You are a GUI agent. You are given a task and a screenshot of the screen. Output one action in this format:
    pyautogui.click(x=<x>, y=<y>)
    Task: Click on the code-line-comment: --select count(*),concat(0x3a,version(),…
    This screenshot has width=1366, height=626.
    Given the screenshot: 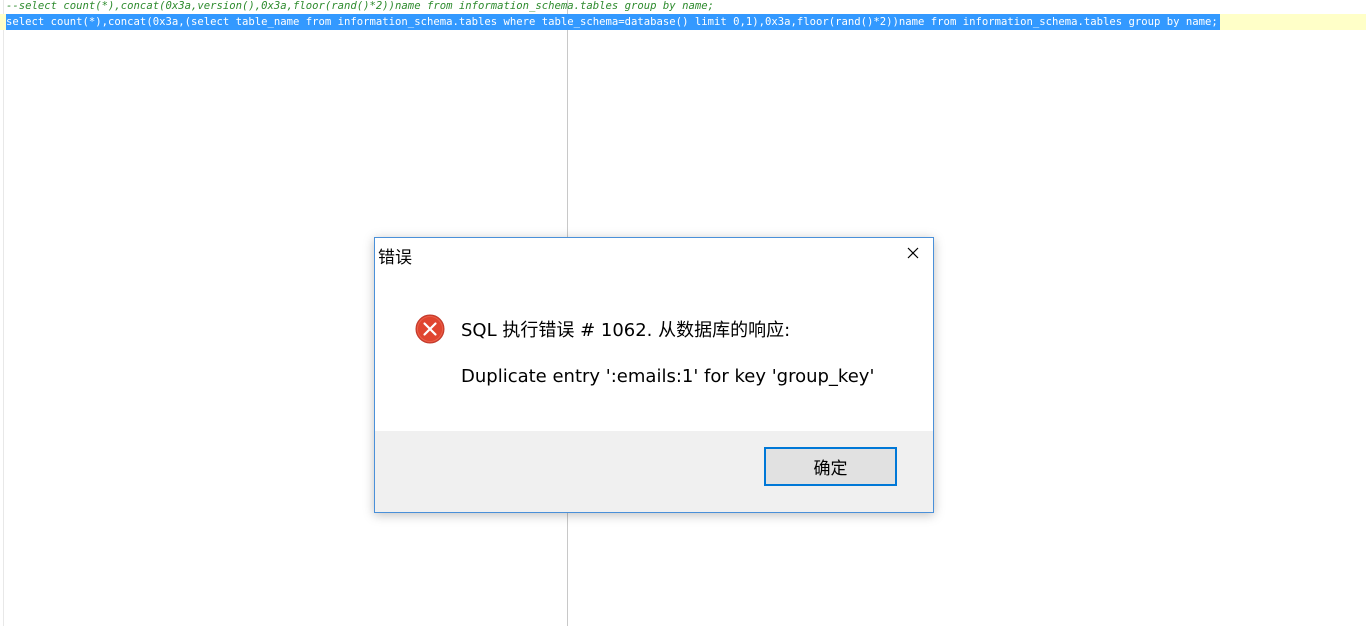 What is the action you would take?
    pyautogui.click(x=360, y=7)
    